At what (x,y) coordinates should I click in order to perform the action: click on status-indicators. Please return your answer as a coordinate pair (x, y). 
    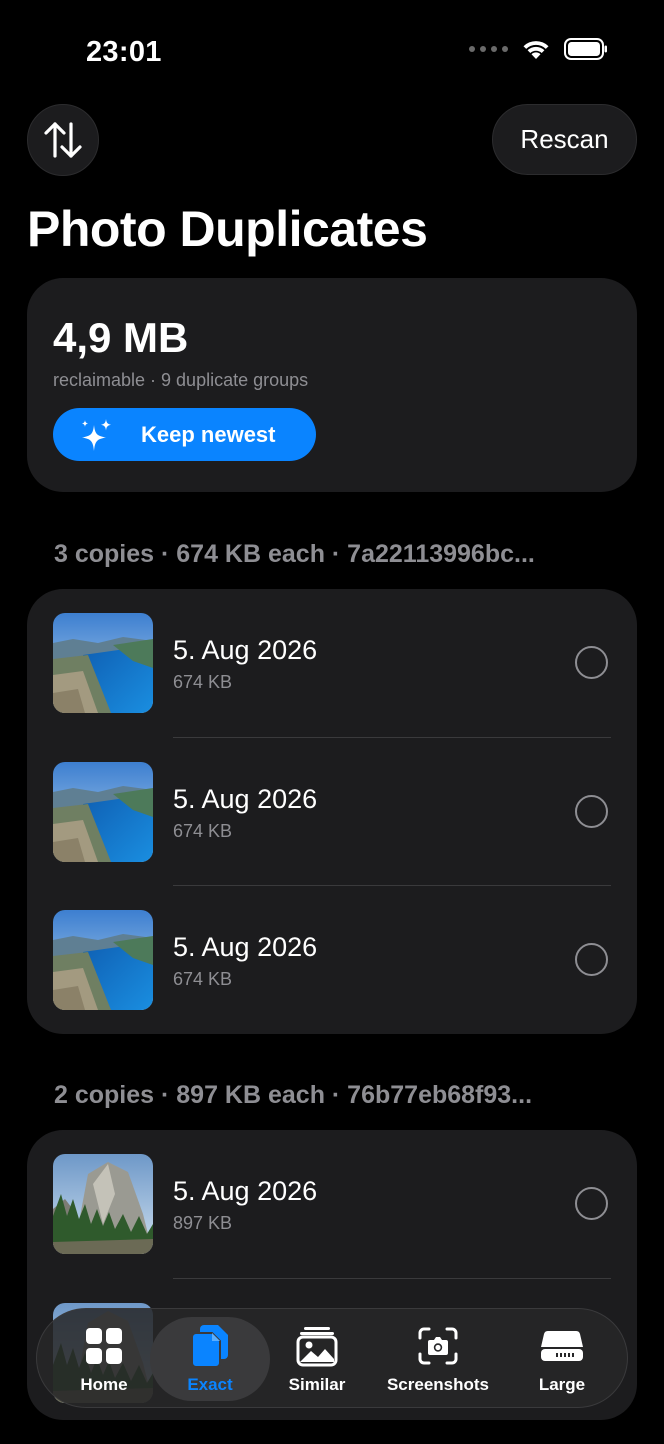
    Looking at the image, I should click on (538, 49).